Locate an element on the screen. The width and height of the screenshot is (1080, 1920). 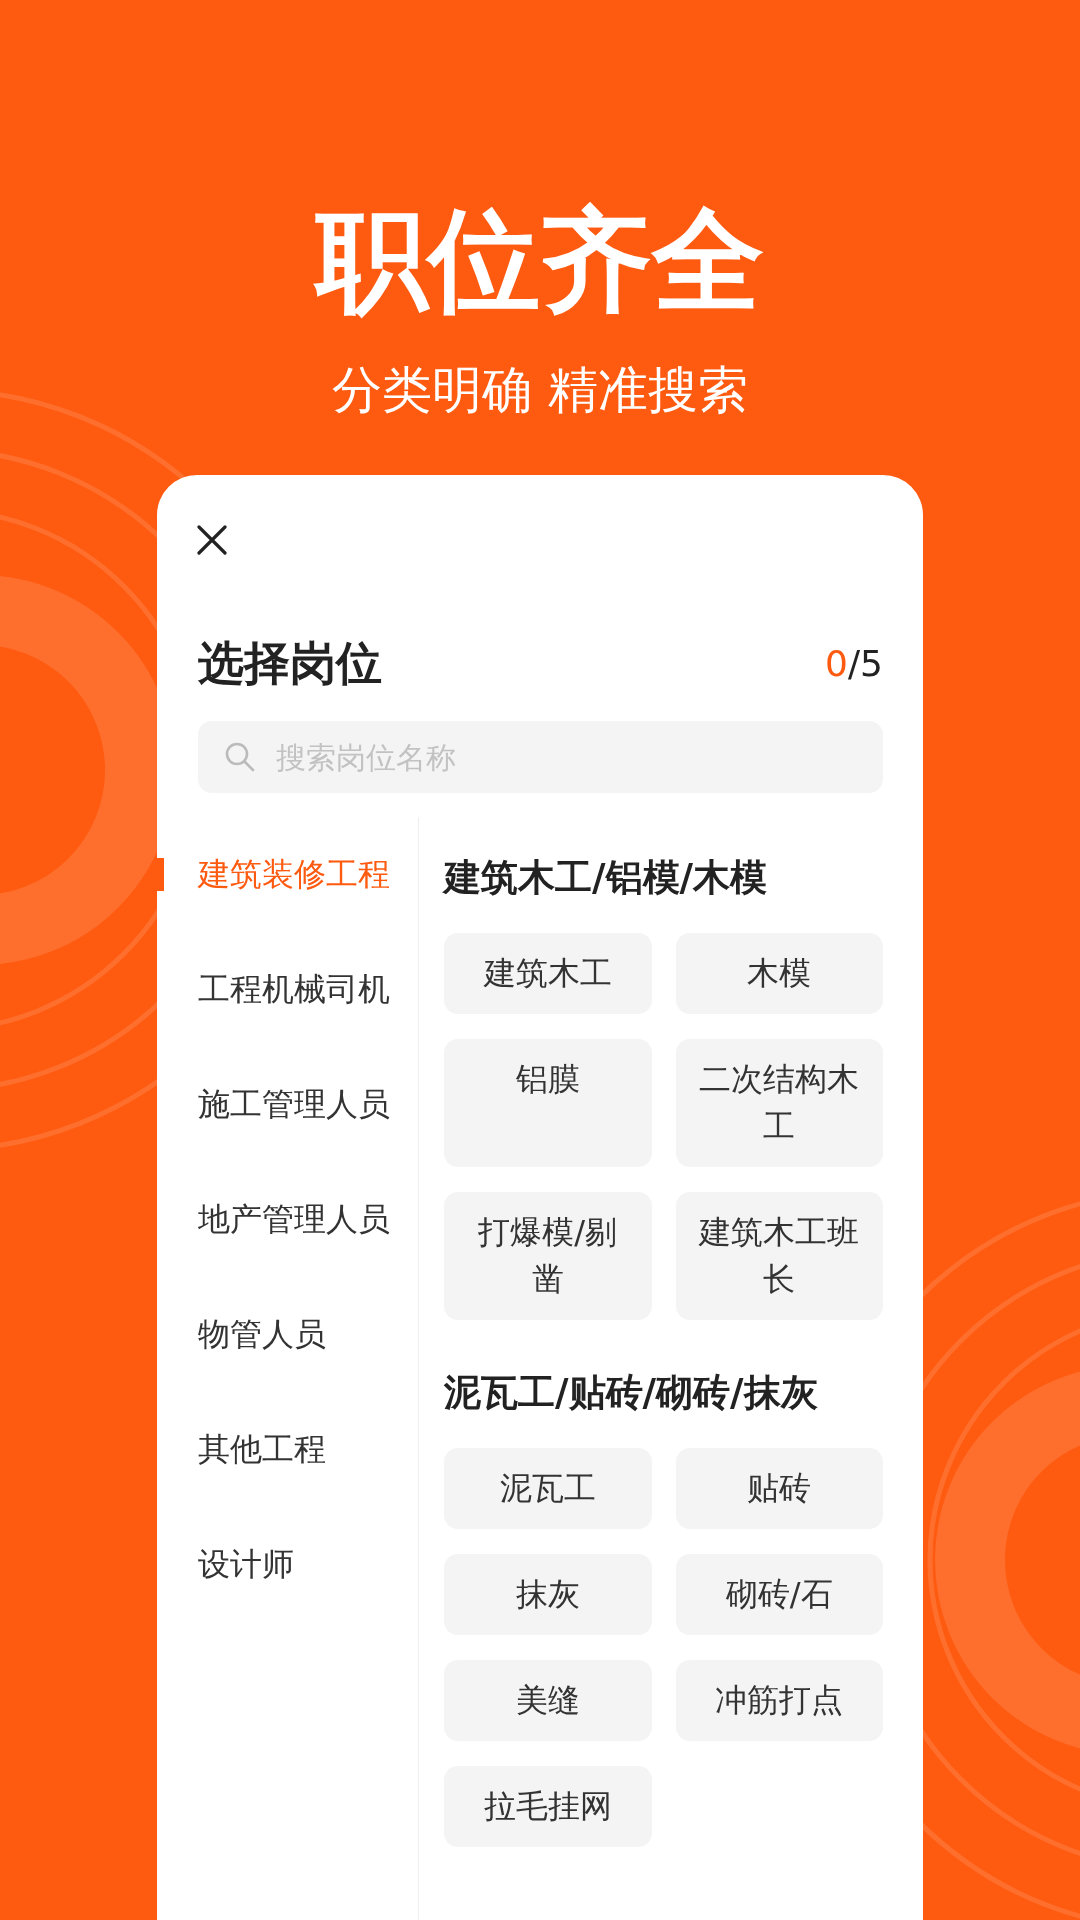
option-chip: 建筑木工 is located at coordinates (548, 973).